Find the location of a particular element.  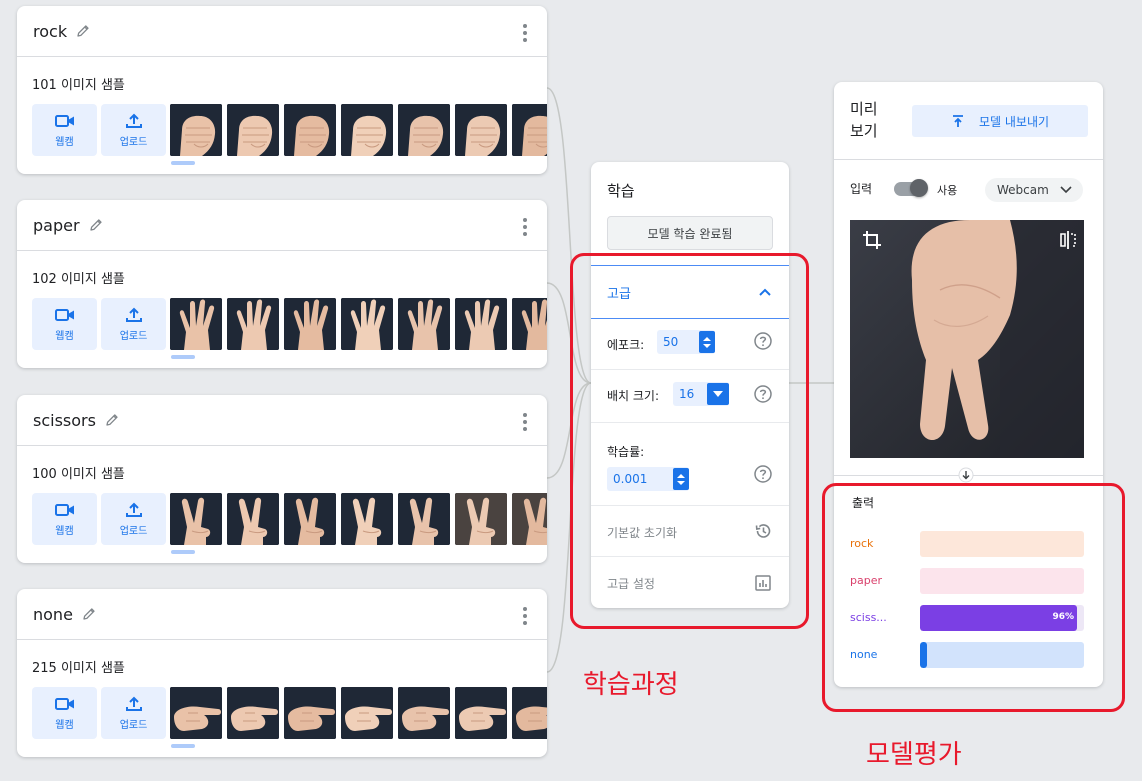

class-card-rock: rock 101 이미지 샘플 웹캠 업로드 is located at coordinates (282, 90).